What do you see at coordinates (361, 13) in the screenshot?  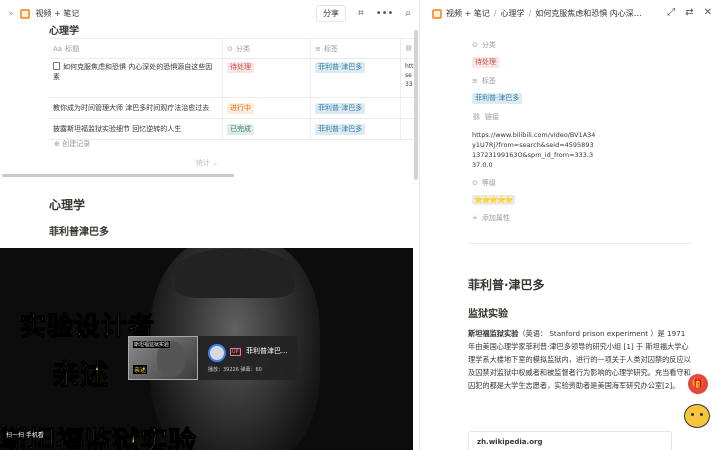 I see `bookmark-icon: ⌗` at bounding box center [361, 13].